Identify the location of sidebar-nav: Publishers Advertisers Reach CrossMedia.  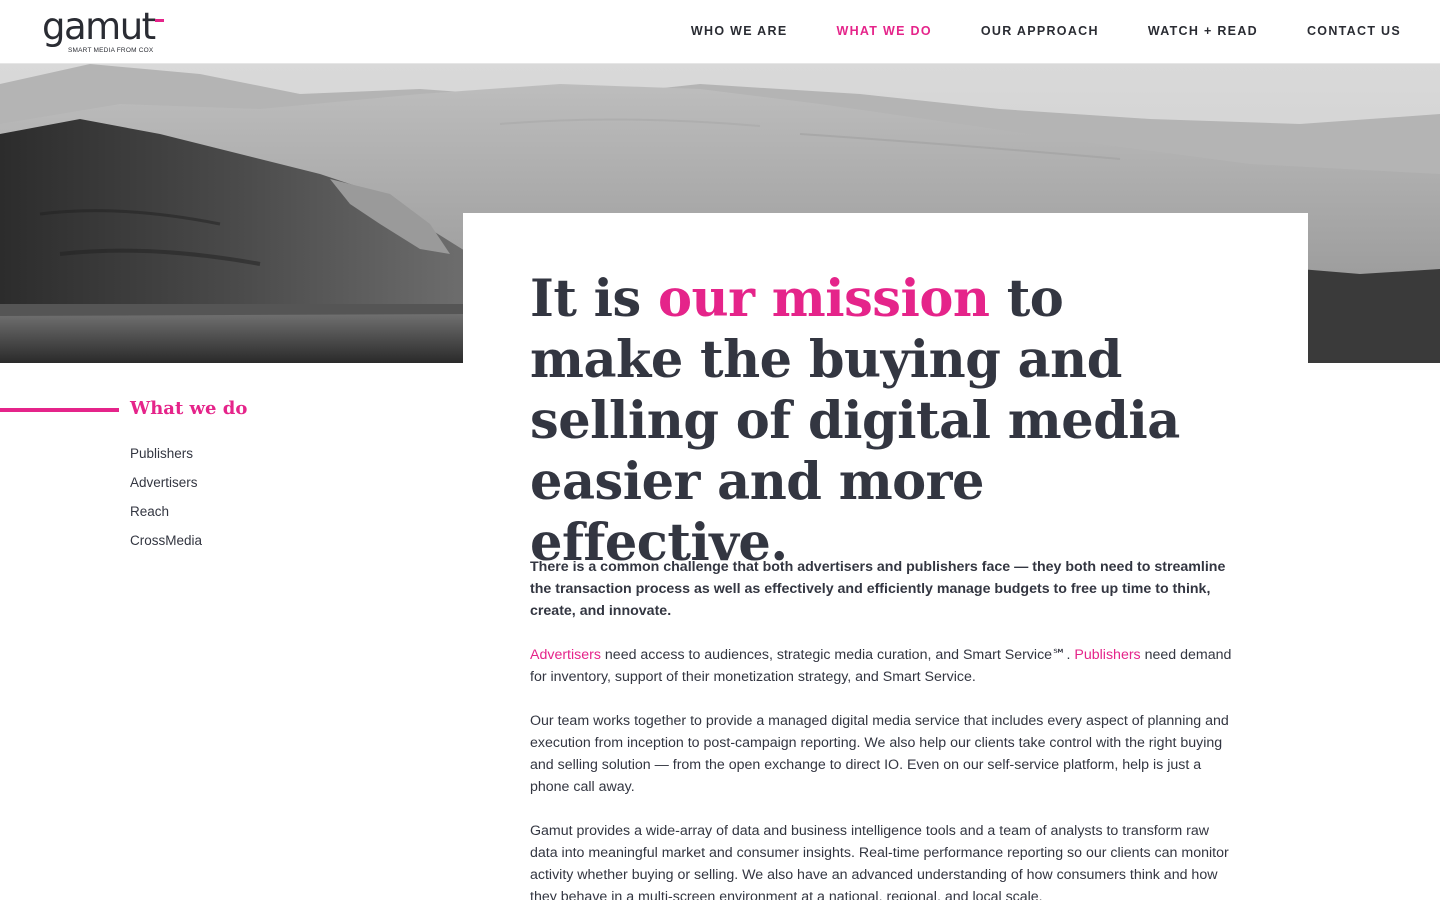
(166, 503).